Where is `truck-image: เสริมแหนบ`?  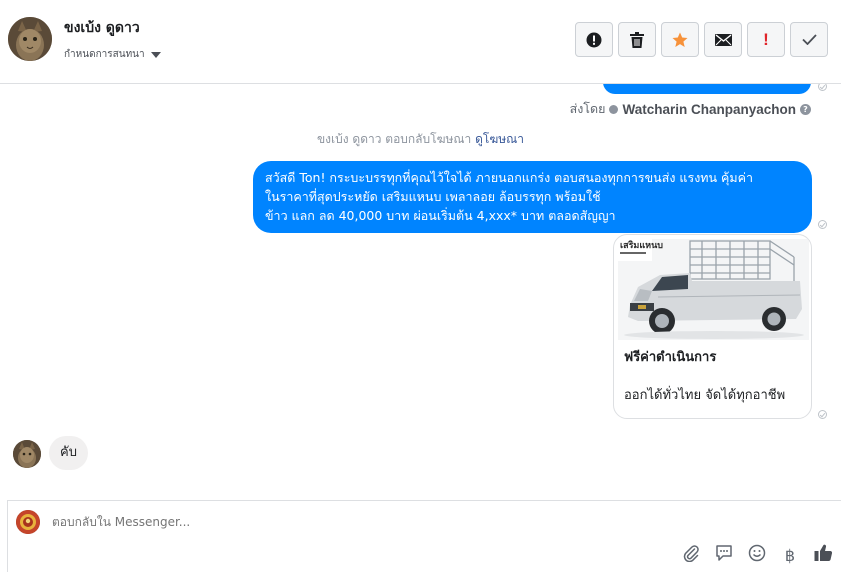
truck-image: เสริมแหนบ is located at coordinates (713, 289).